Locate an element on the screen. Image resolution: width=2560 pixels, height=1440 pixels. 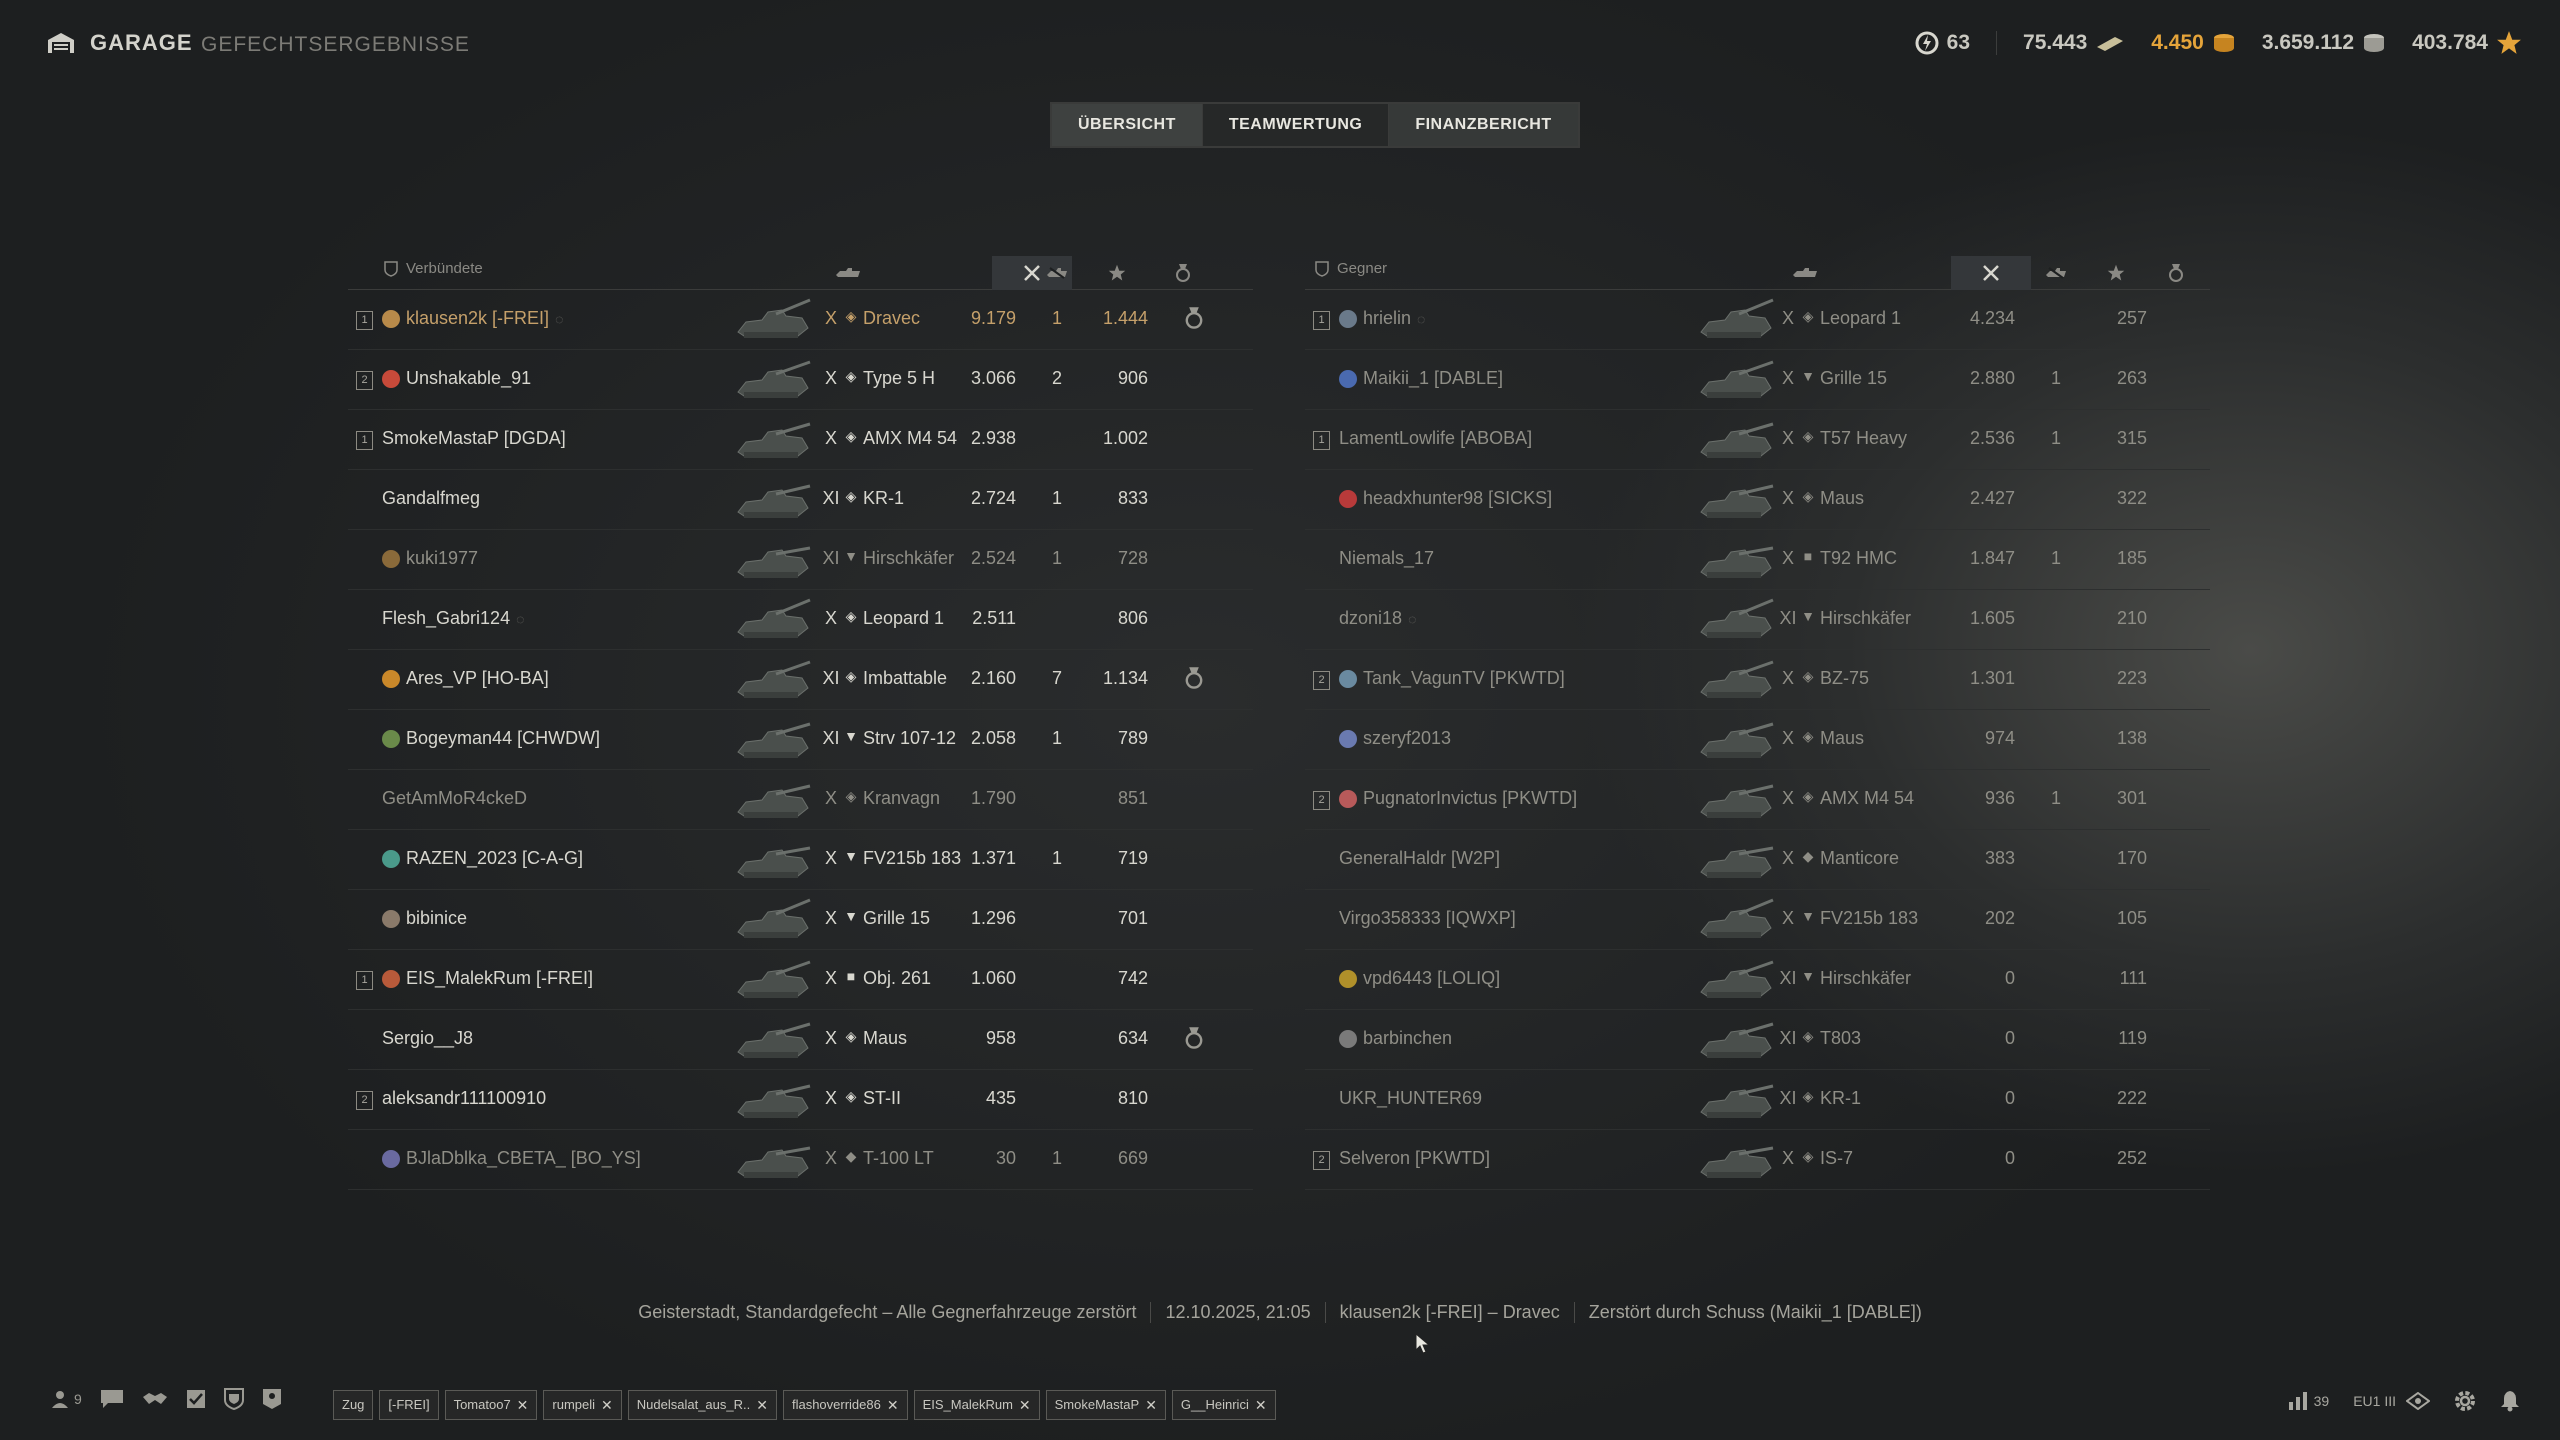
chat-channel-tab: Zug is located at coordinates (353, 1405).